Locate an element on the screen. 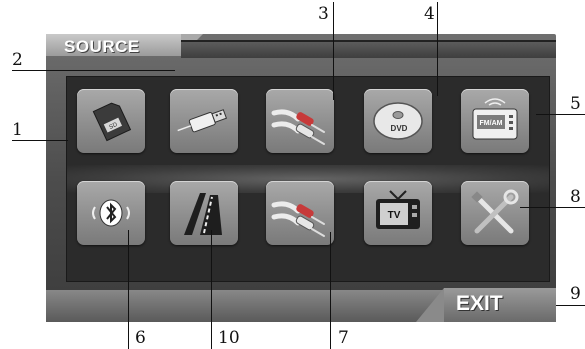 The image size is (585, 349). sd-card-button: SD is located at coordinates (111, 121).